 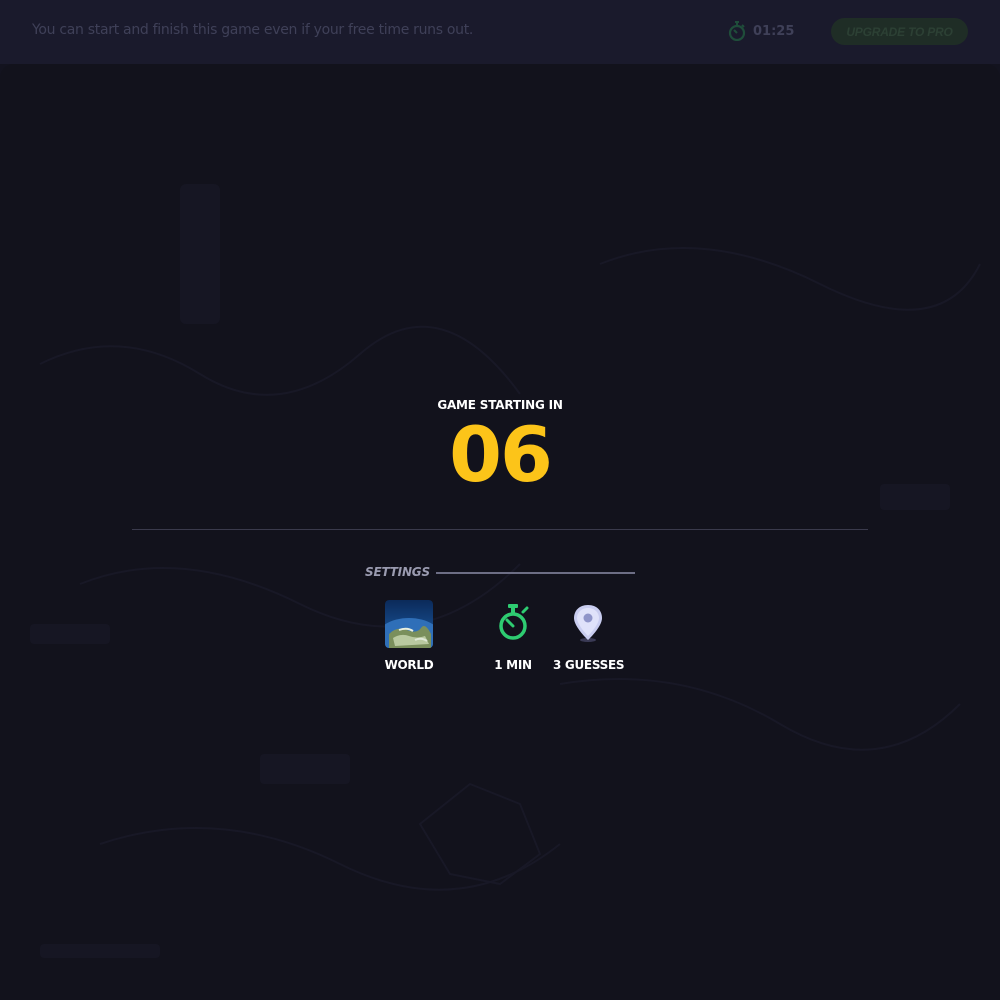 What do you see at coordinates (899, 31) in the screenshot?
I see `upgrade-to-pro-button: UPGRADE TO PRO` at bounding box center [899, 31].